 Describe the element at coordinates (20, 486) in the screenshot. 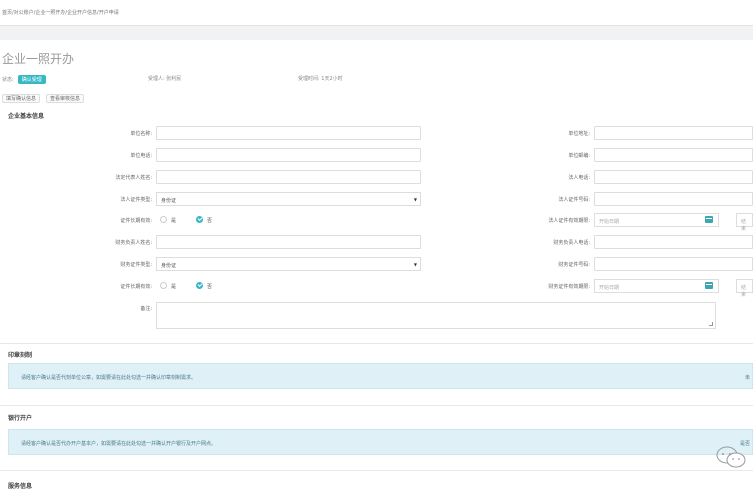

I see `service-heading: 服务信息` at that location.